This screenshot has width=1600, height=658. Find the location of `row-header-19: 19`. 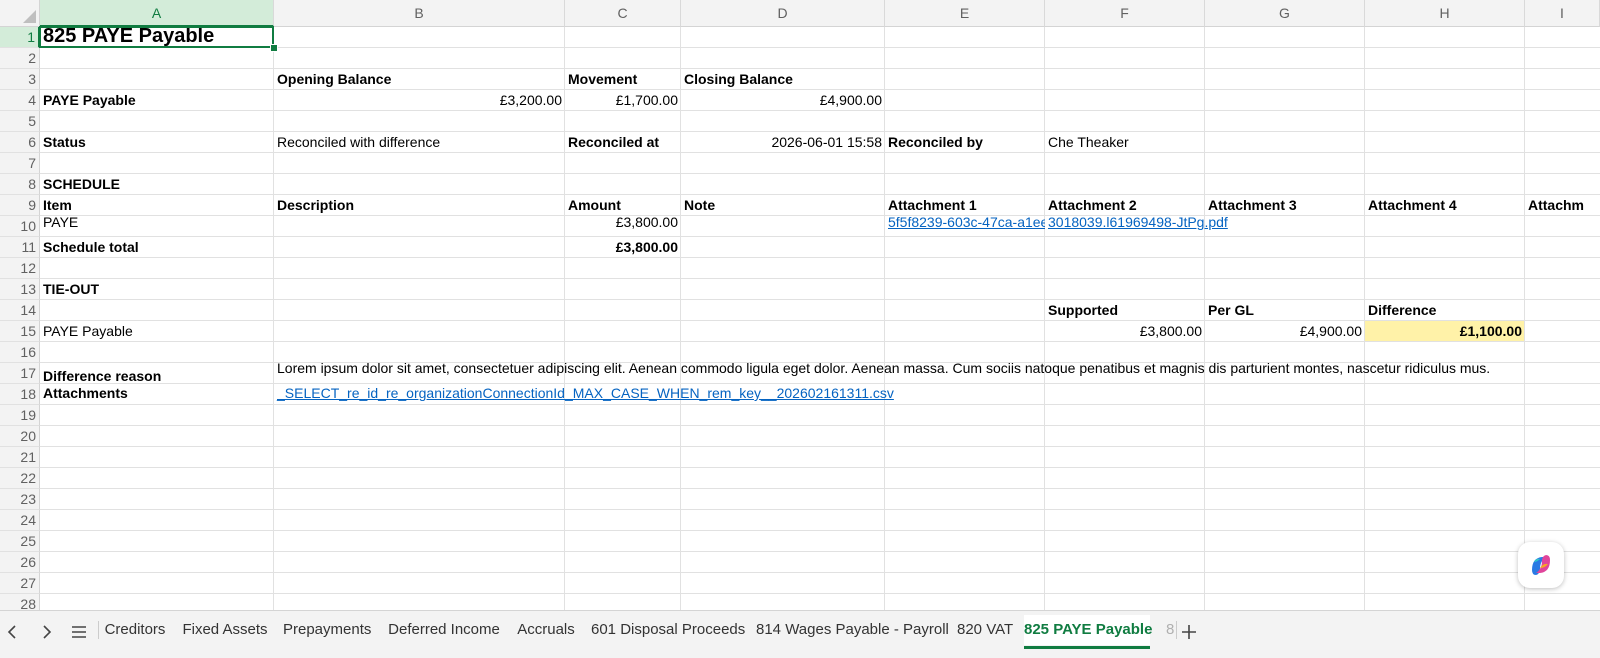

row-header-19: 19 is located at coordinates (20, 415).